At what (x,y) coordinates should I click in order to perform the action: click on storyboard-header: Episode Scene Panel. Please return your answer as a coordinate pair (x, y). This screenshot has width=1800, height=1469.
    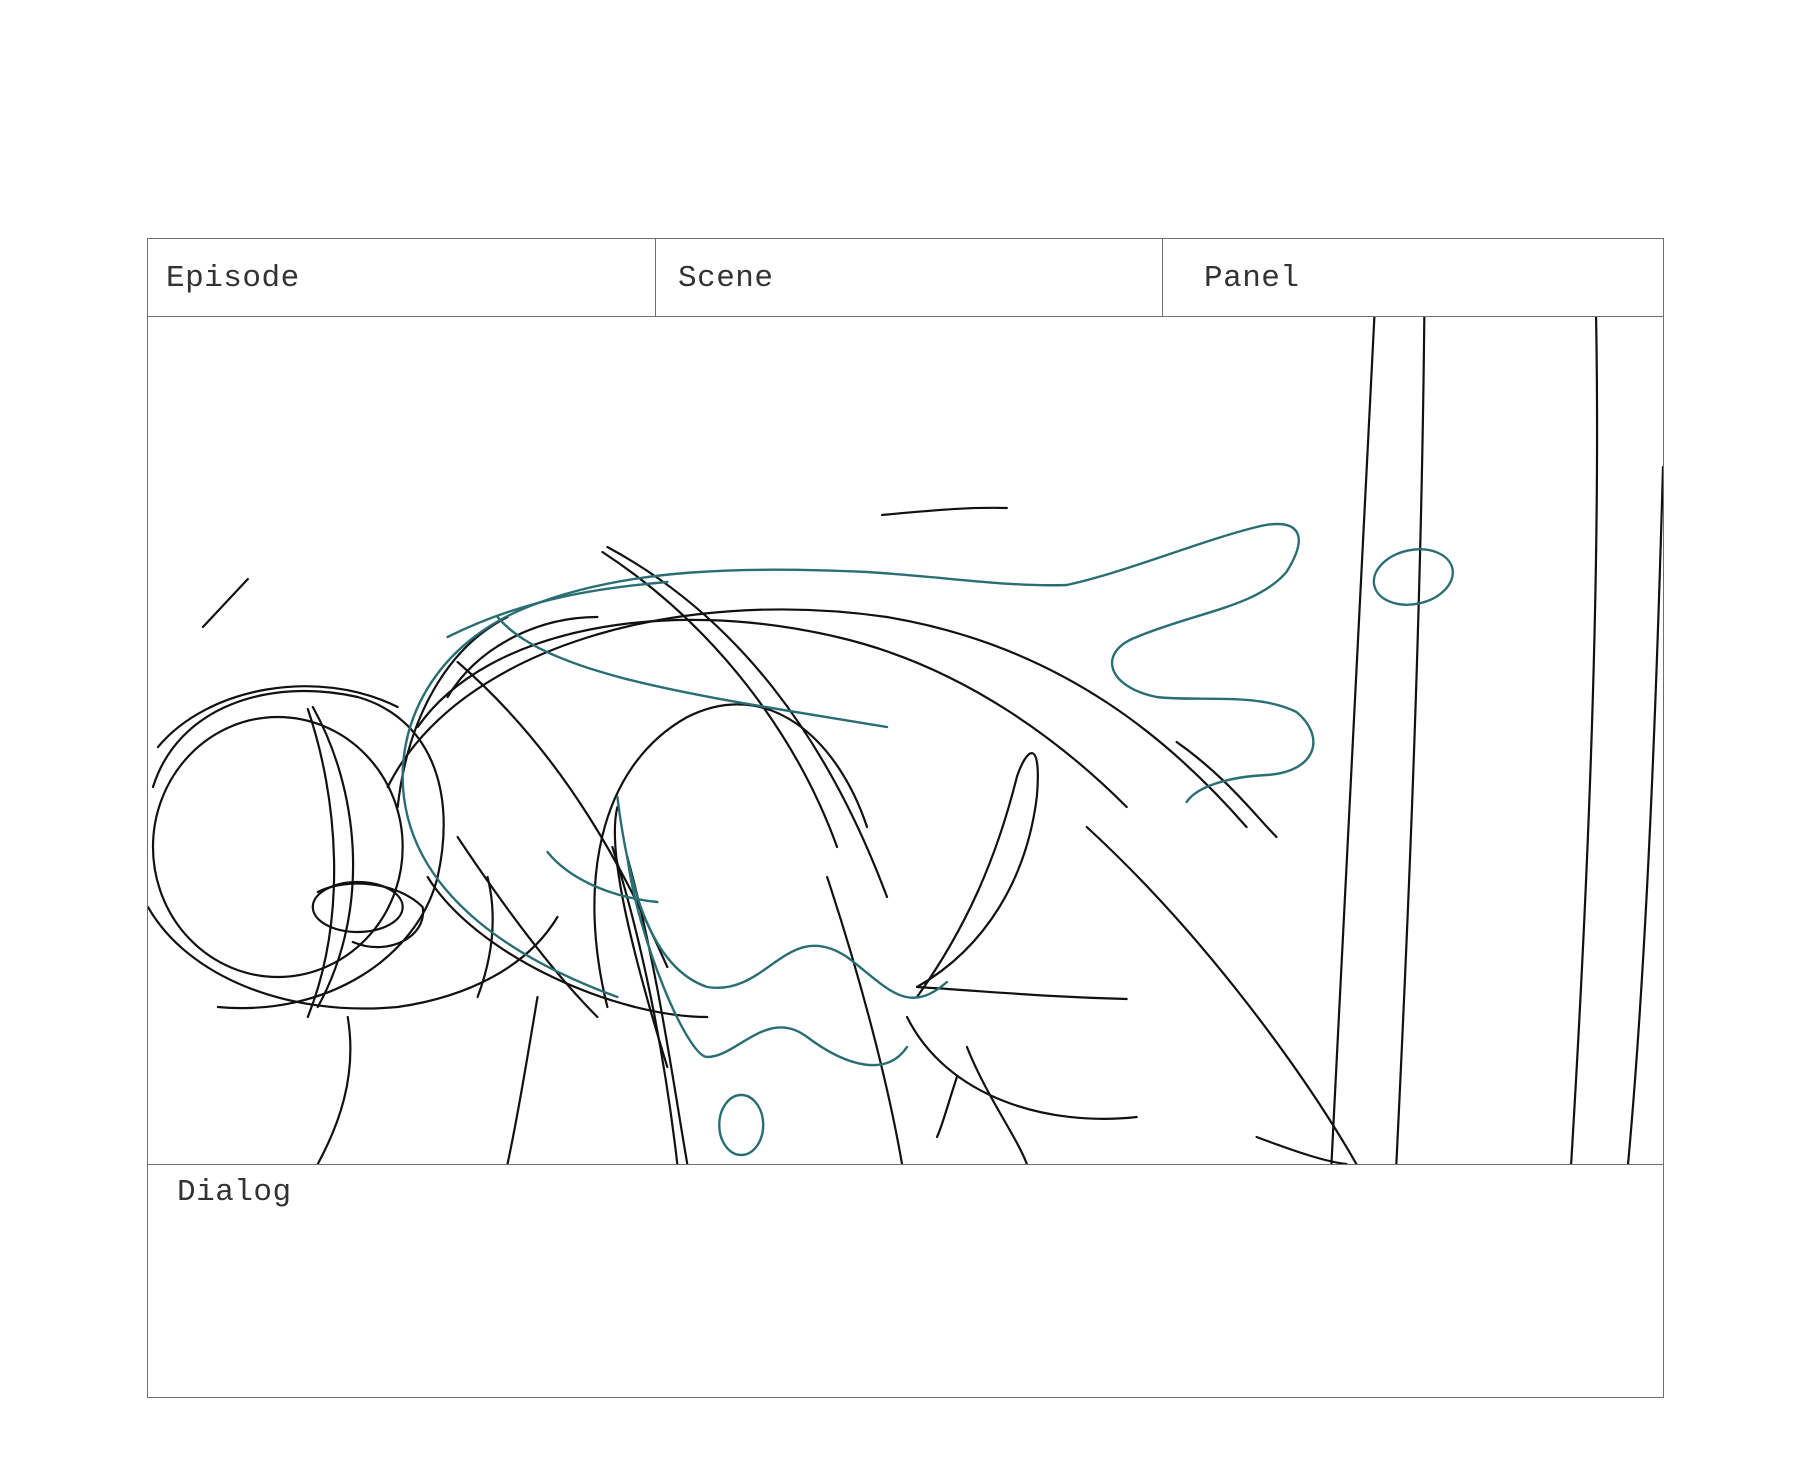
    Looking at the image, I should click on (905, 278).